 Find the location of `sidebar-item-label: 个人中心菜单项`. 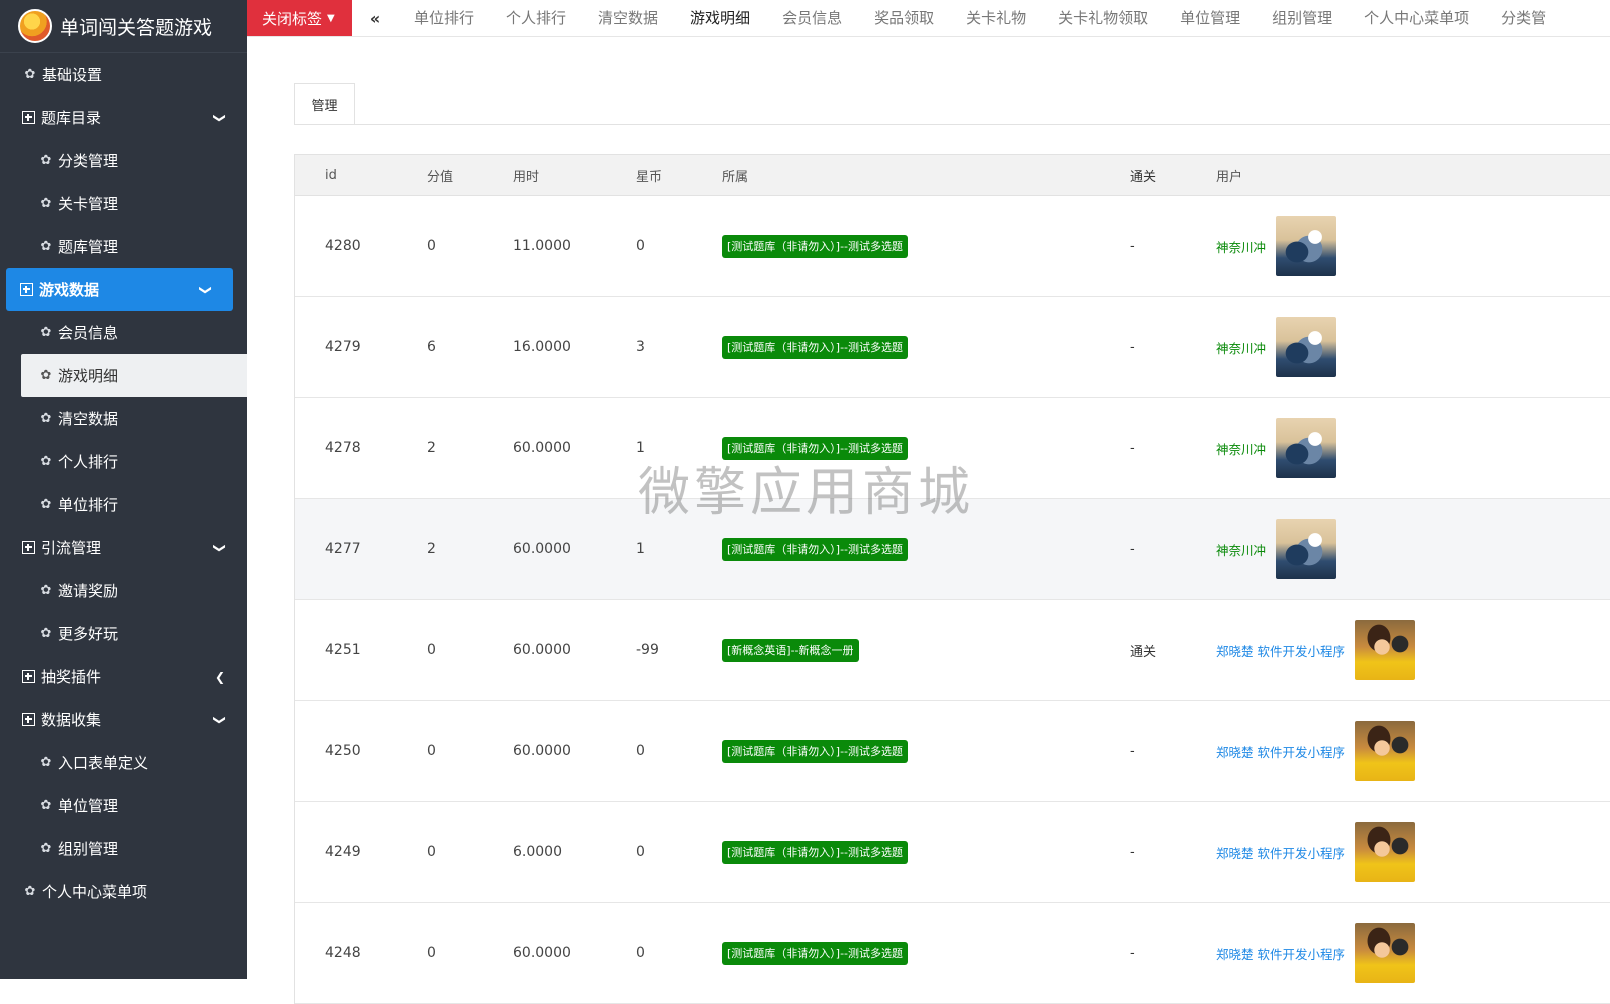

sidebar-item-label: 个人中心菜单项 is located at coordinates (95, 892).